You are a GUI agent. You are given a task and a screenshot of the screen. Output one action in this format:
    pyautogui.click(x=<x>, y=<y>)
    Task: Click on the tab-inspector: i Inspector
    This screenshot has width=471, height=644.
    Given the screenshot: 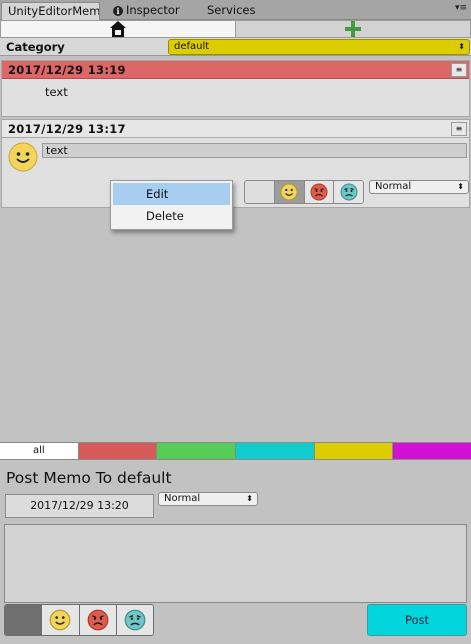 What is the action you would take?
    pyautogui.click(x=152, y=11)
    